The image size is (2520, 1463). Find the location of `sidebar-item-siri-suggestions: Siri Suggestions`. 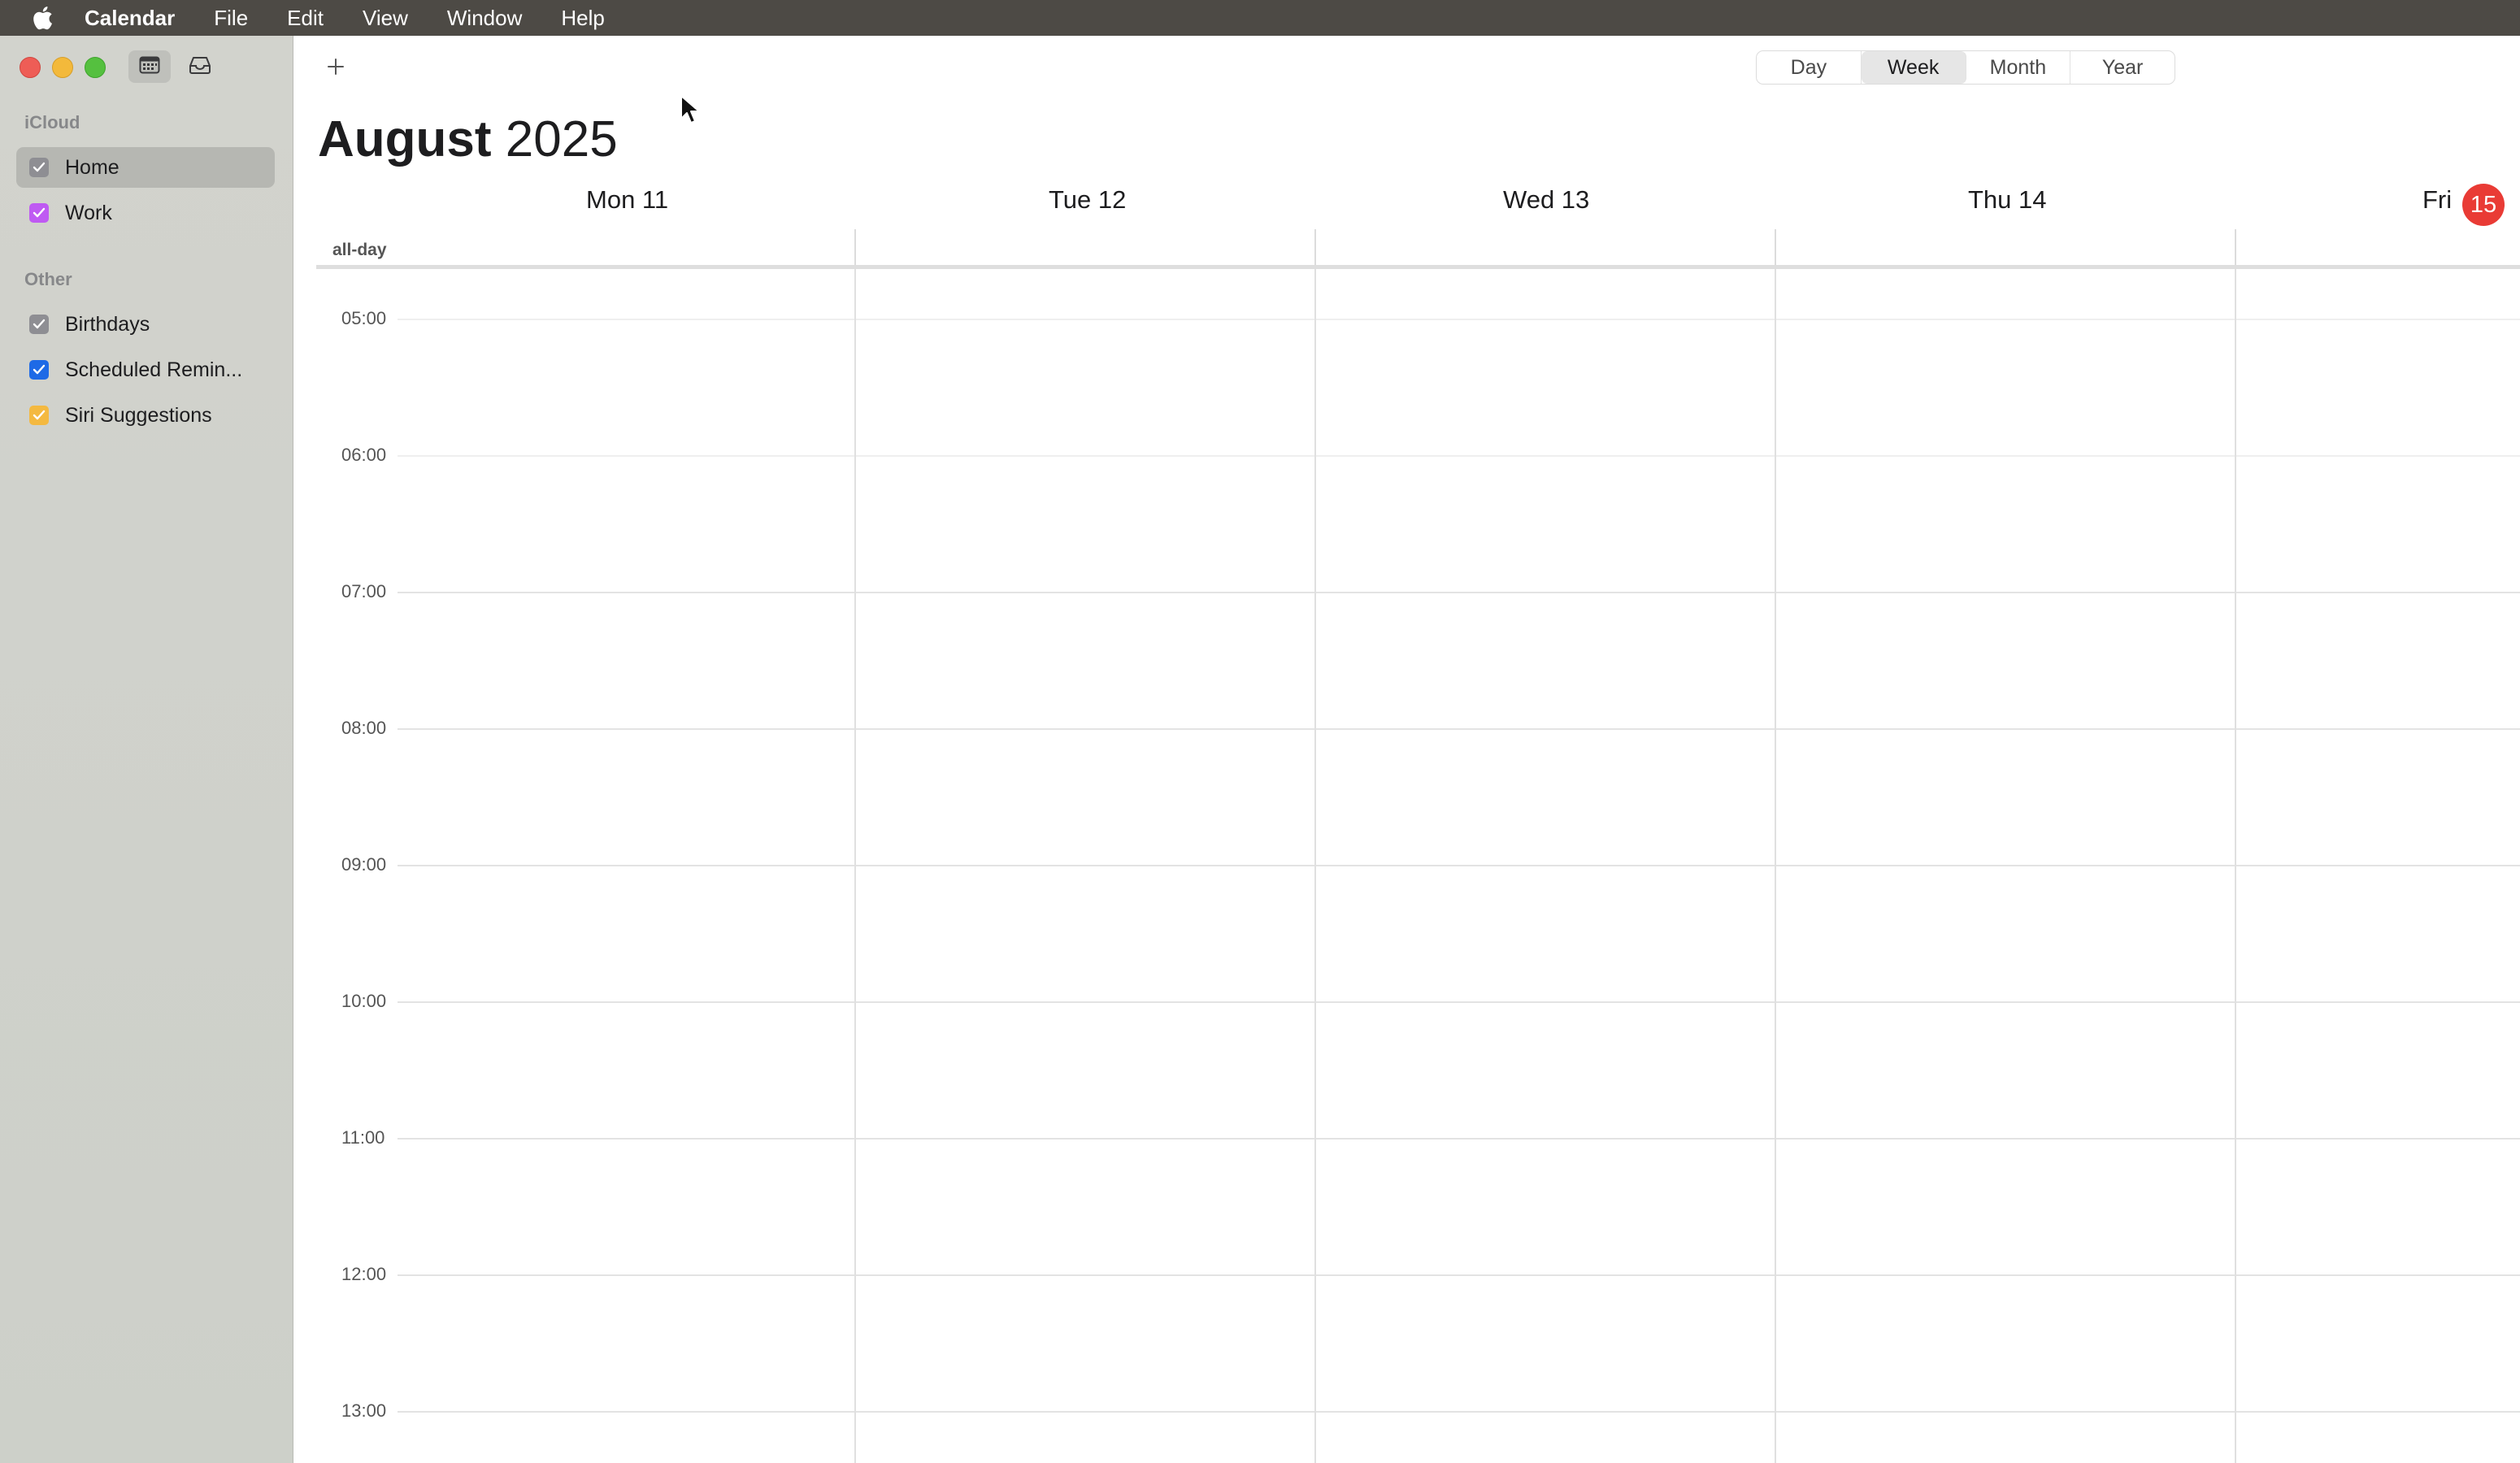

sidebar-item-siri-suggestions: Siri Suggestions is located at coordinates (145, 416).